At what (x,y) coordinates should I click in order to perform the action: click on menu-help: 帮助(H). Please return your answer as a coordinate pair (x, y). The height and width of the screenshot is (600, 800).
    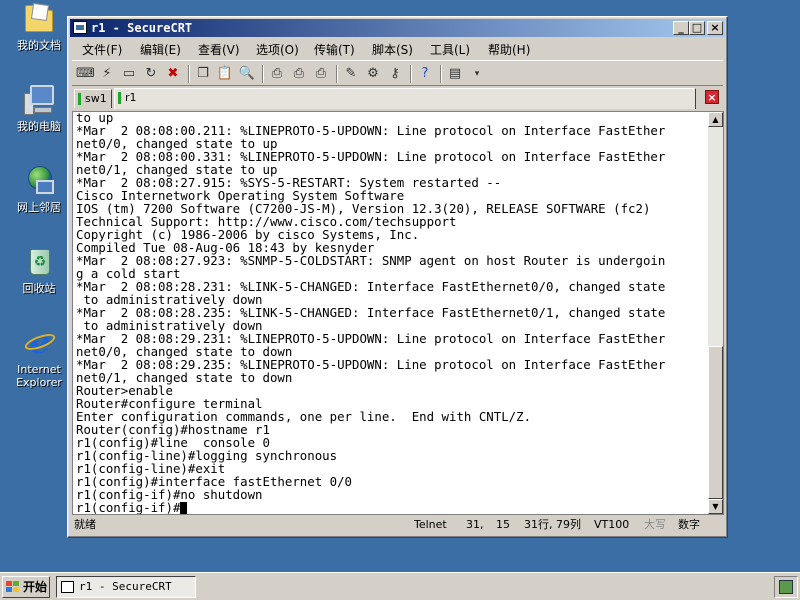
    Looking at the image, I should click on (509, 49).